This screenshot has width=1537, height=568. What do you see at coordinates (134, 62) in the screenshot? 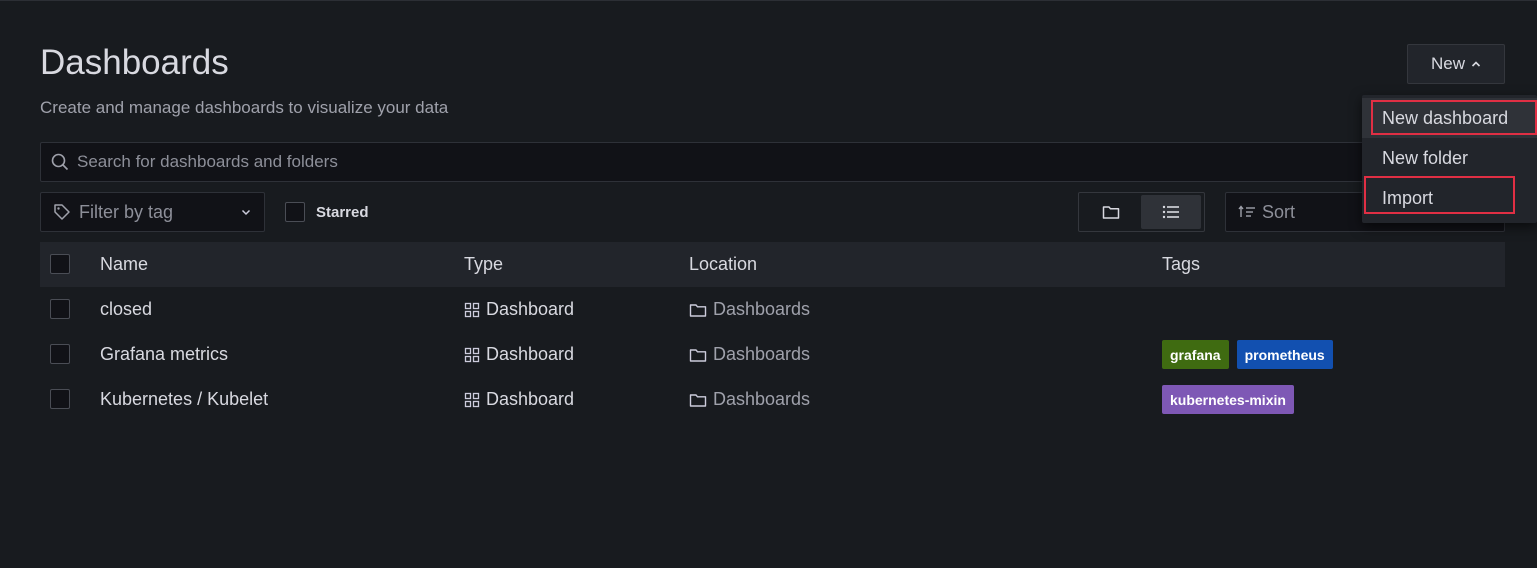
I see `page-title: Dashboards` at bounding box center [134, 62].